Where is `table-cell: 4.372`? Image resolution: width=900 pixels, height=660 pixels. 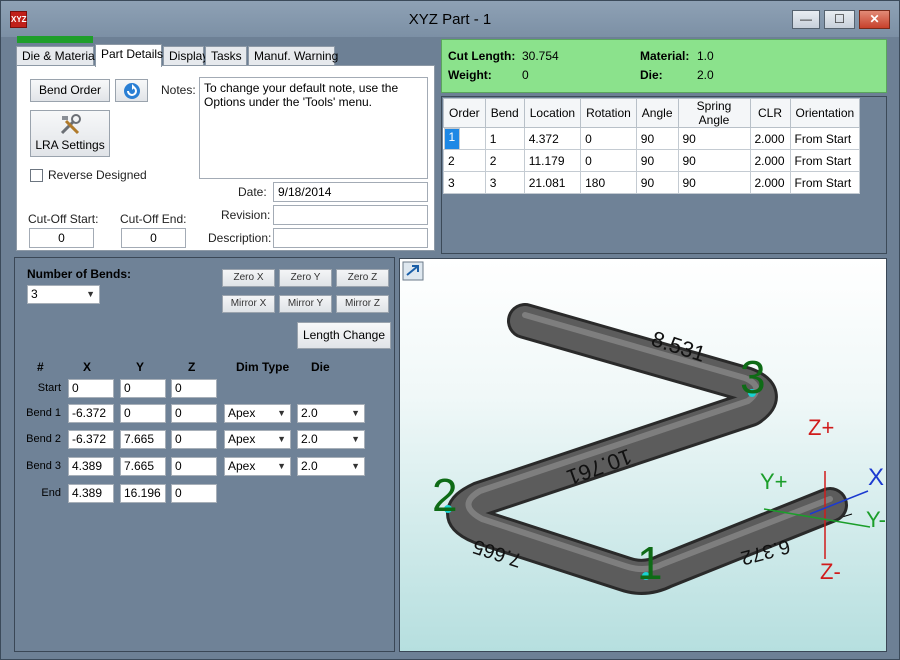 table-cell: 4.372 is located at coordinates (552, 138).